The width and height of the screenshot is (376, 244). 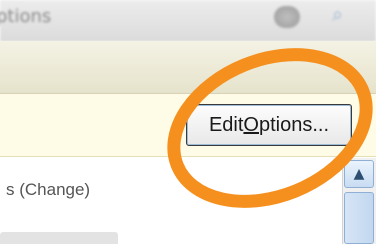 I want to click on scroll-up-button: ▲, so click(x=359, y=174).